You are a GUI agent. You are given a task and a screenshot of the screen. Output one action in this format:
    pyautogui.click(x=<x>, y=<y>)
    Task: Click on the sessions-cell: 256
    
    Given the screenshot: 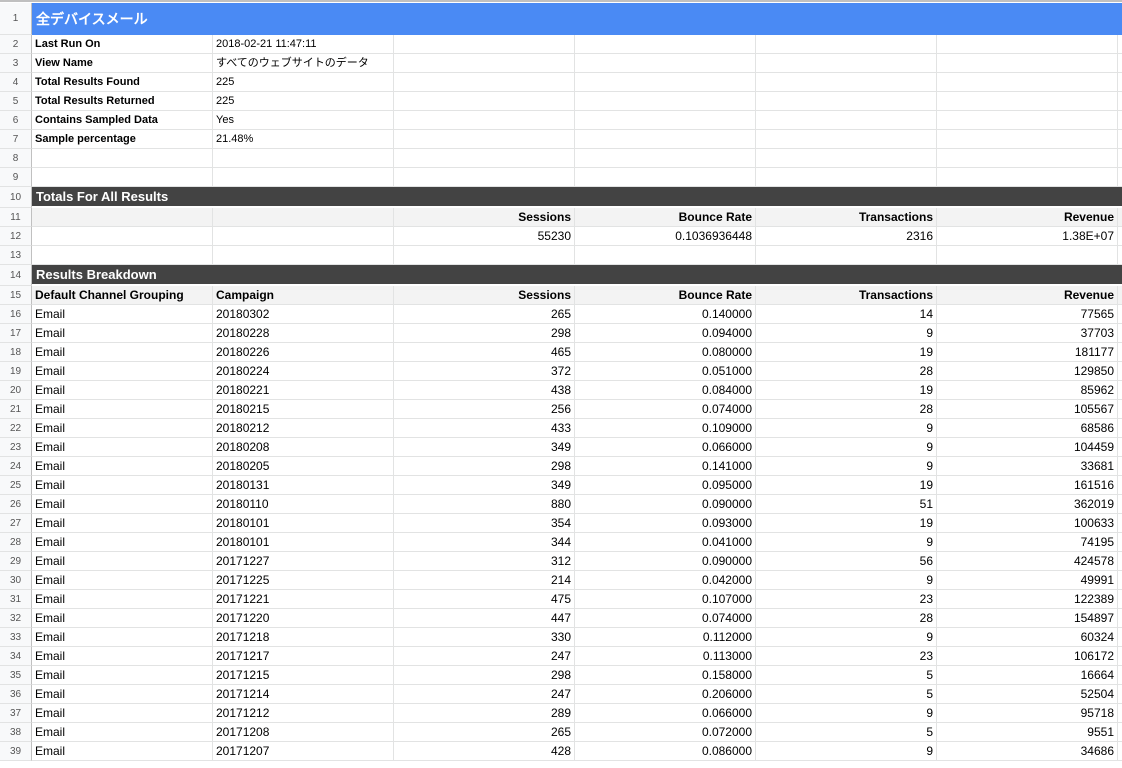 What is the action you would take?
    pyautogui.click(x=484, y=409)
    